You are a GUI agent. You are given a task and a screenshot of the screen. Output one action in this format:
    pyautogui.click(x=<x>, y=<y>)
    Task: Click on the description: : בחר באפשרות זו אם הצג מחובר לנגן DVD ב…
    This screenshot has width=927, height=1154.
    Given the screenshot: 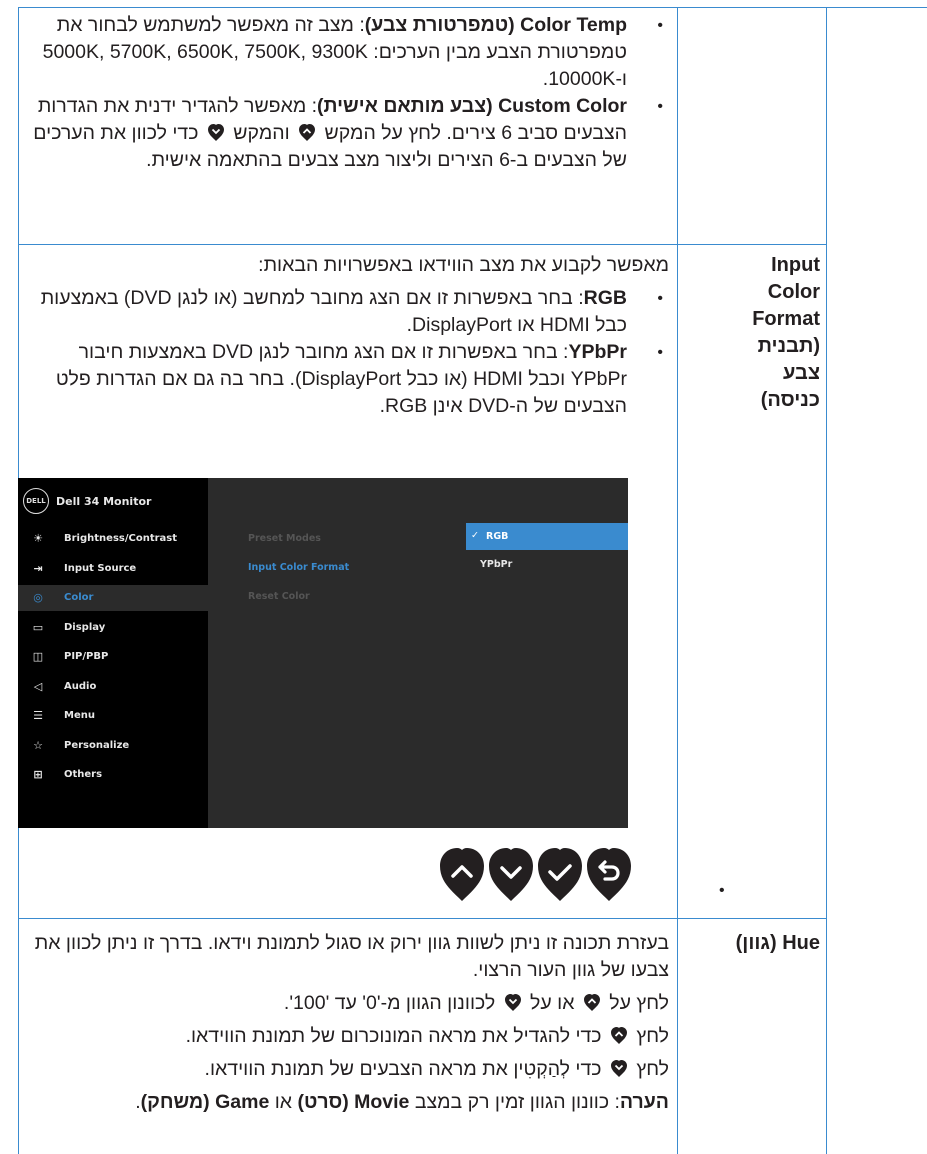 What is the action you would take?
    pyautogui.click(x=341, y=379)
    